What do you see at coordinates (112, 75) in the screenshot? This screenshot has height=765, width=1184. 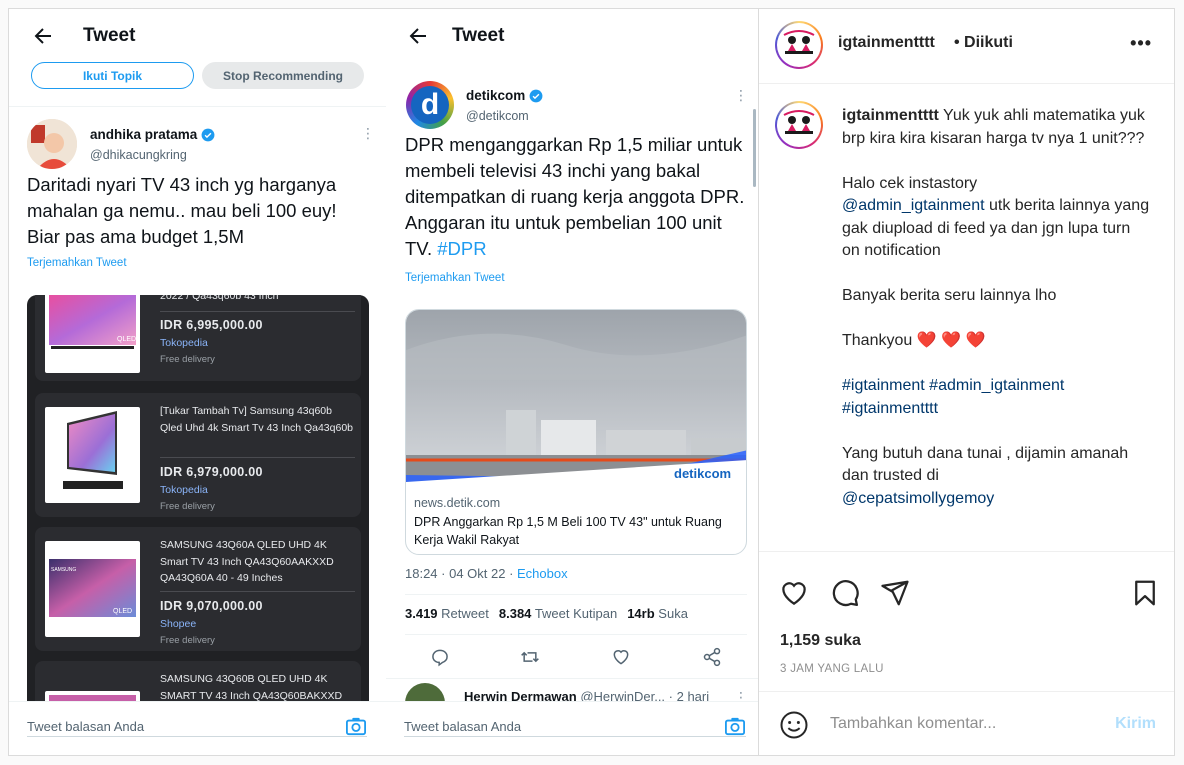 I see `follow-topic-button: Ikuti Topik` at bounding box center [112, 75].